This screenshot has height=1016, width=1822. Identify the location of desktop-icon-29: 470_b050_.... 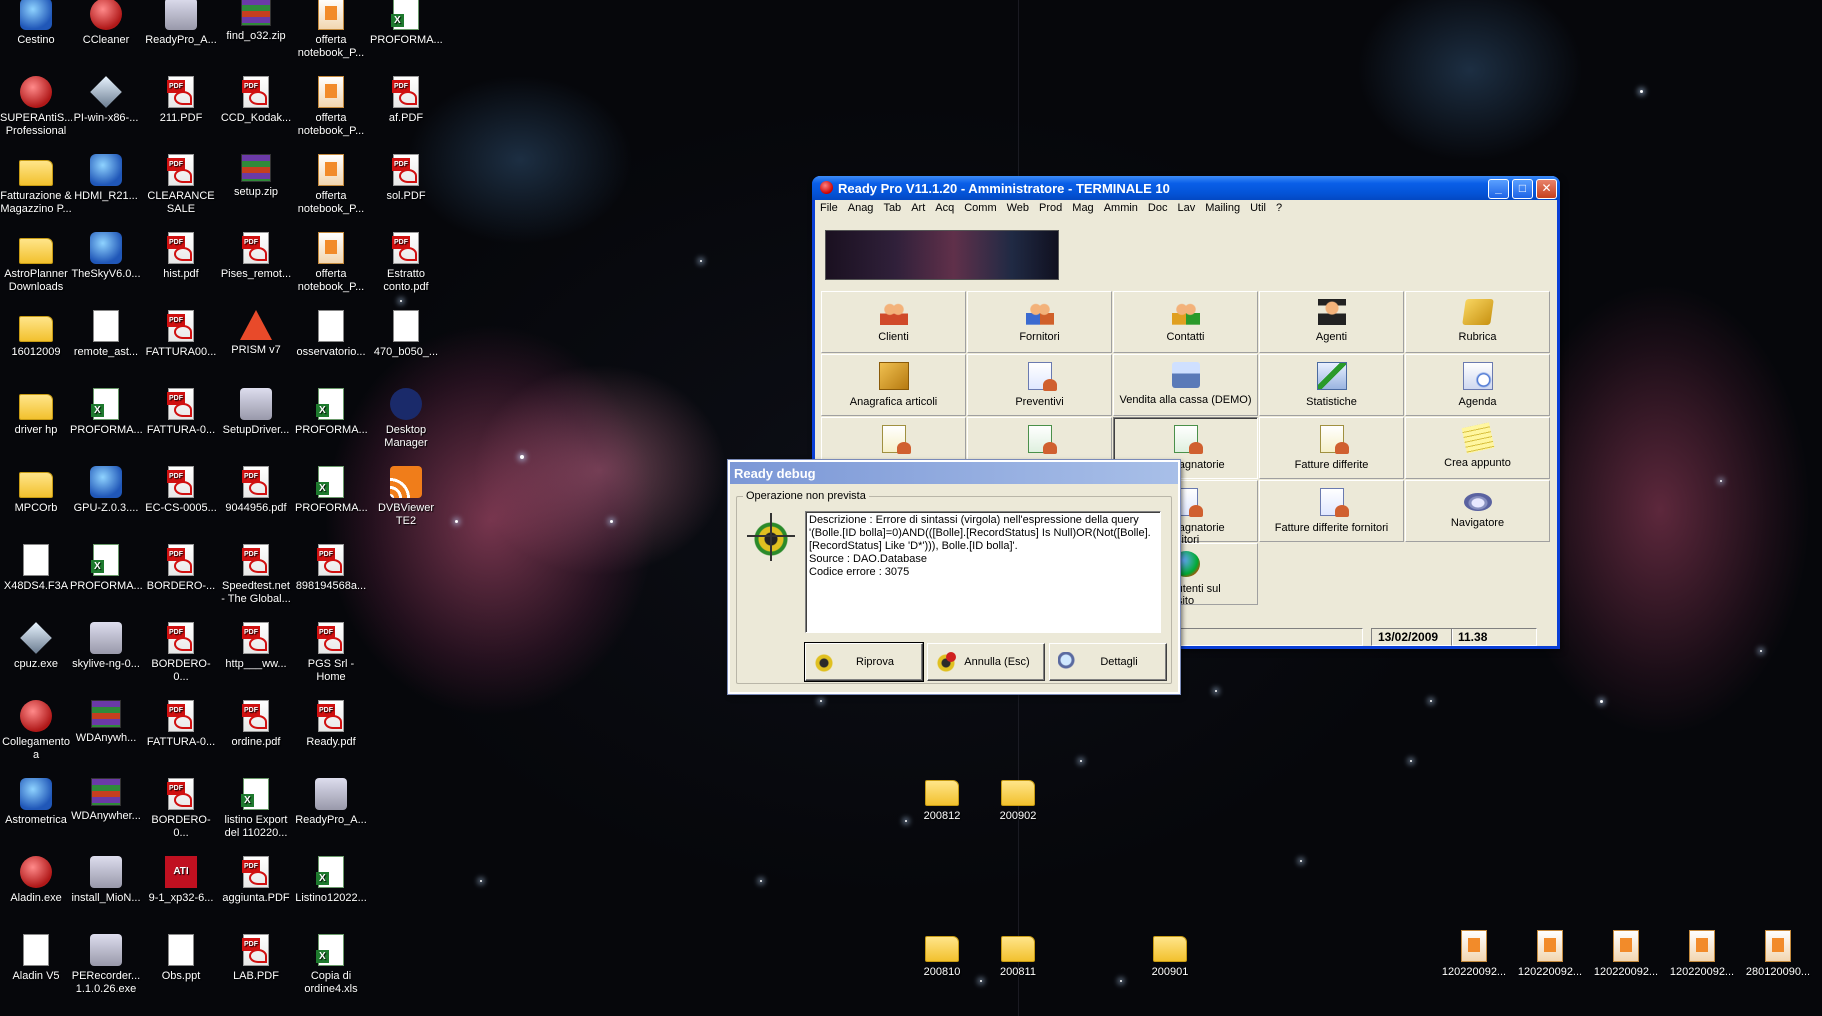
(406, 334).